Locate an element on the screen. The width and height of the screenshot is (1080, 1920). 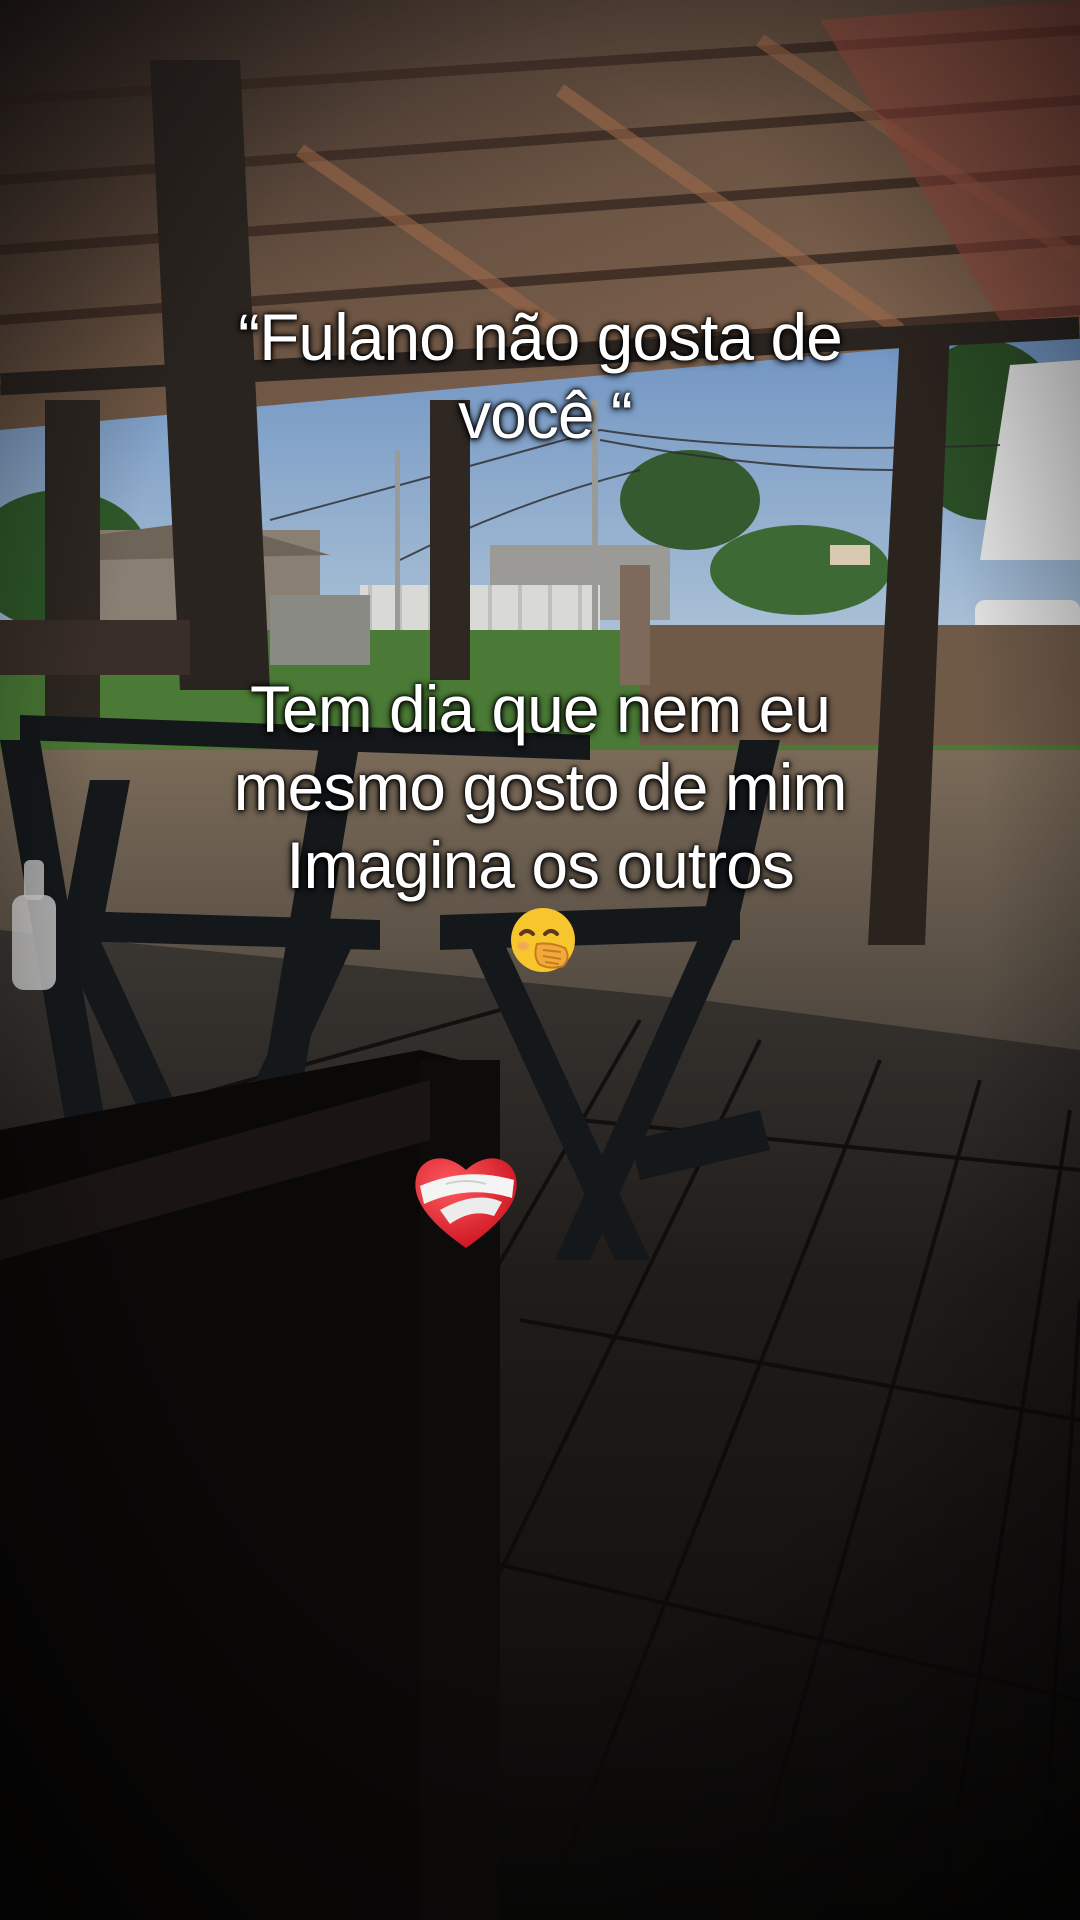
body-line-2: mesmo gosto de mim is located at coordinates (540, 787).